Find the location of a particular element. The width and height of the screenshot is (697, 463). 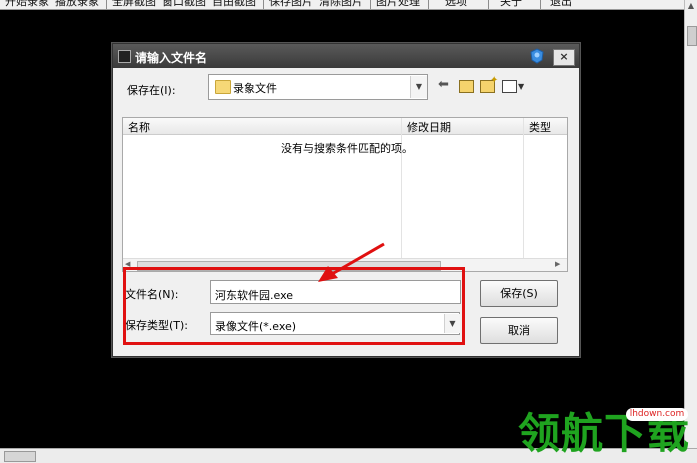

close-icon: × is located at coordinates (564, 57).